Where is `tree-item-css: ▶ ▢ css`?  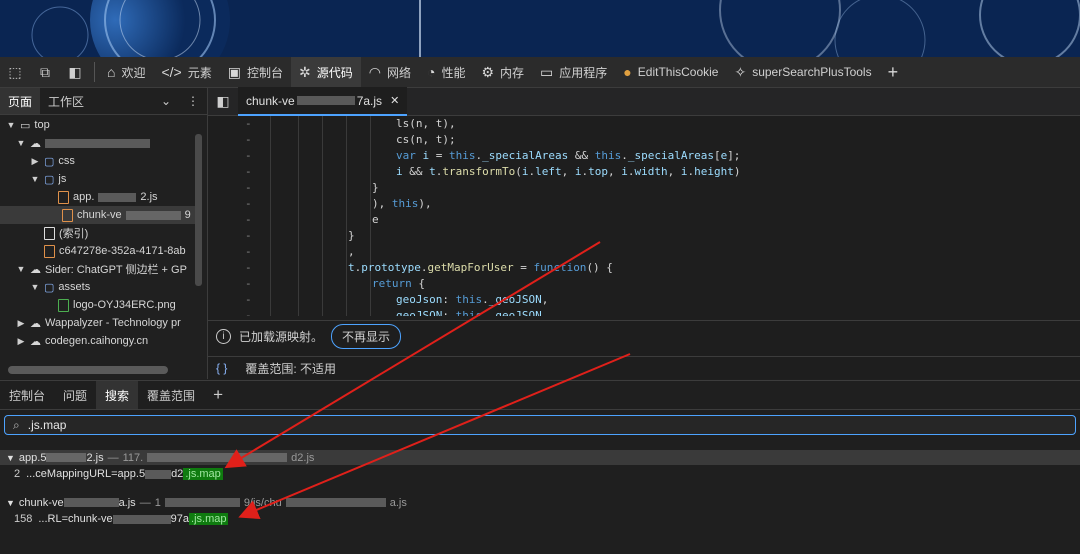 tree-item-css: ▶ ▢ css is located at coordinates (52, 161).